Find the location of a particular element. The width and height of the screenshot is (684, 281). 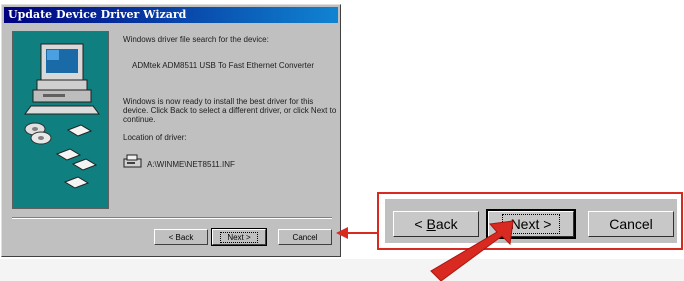

pointer-arrow-icon is located at coordinates (356, 233).